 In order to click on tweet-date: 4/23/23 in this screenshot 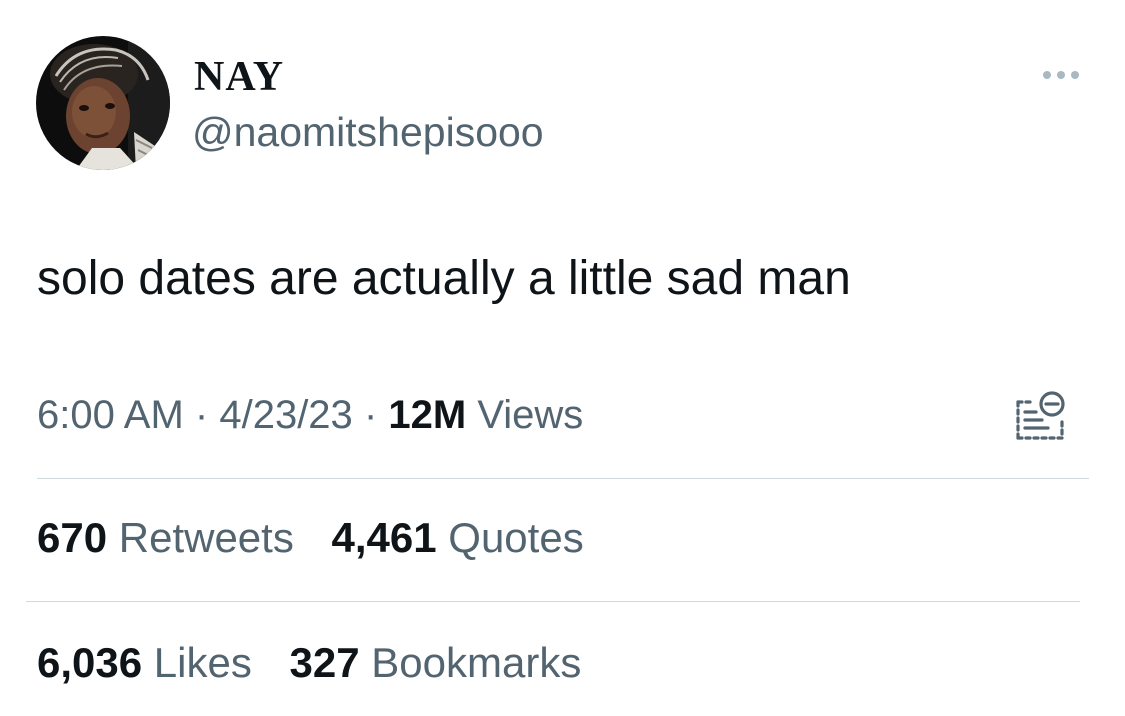, I will do `click(285, 415)`.